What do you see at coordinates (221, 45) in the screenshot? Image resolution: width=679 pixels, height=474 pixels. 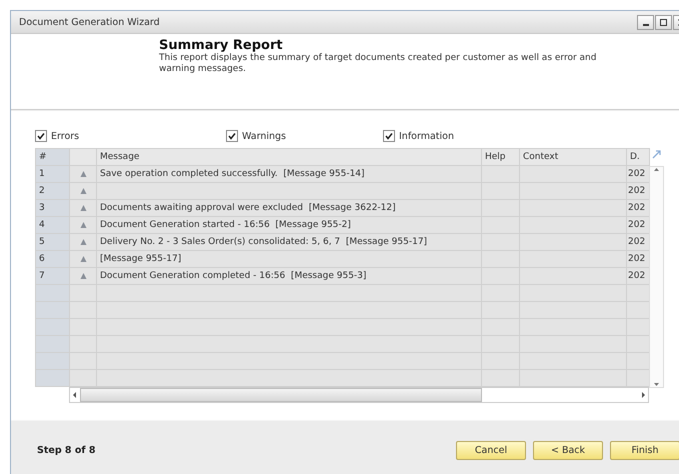 I see `report-title: Summary Report` at bounding box center [221, 45].